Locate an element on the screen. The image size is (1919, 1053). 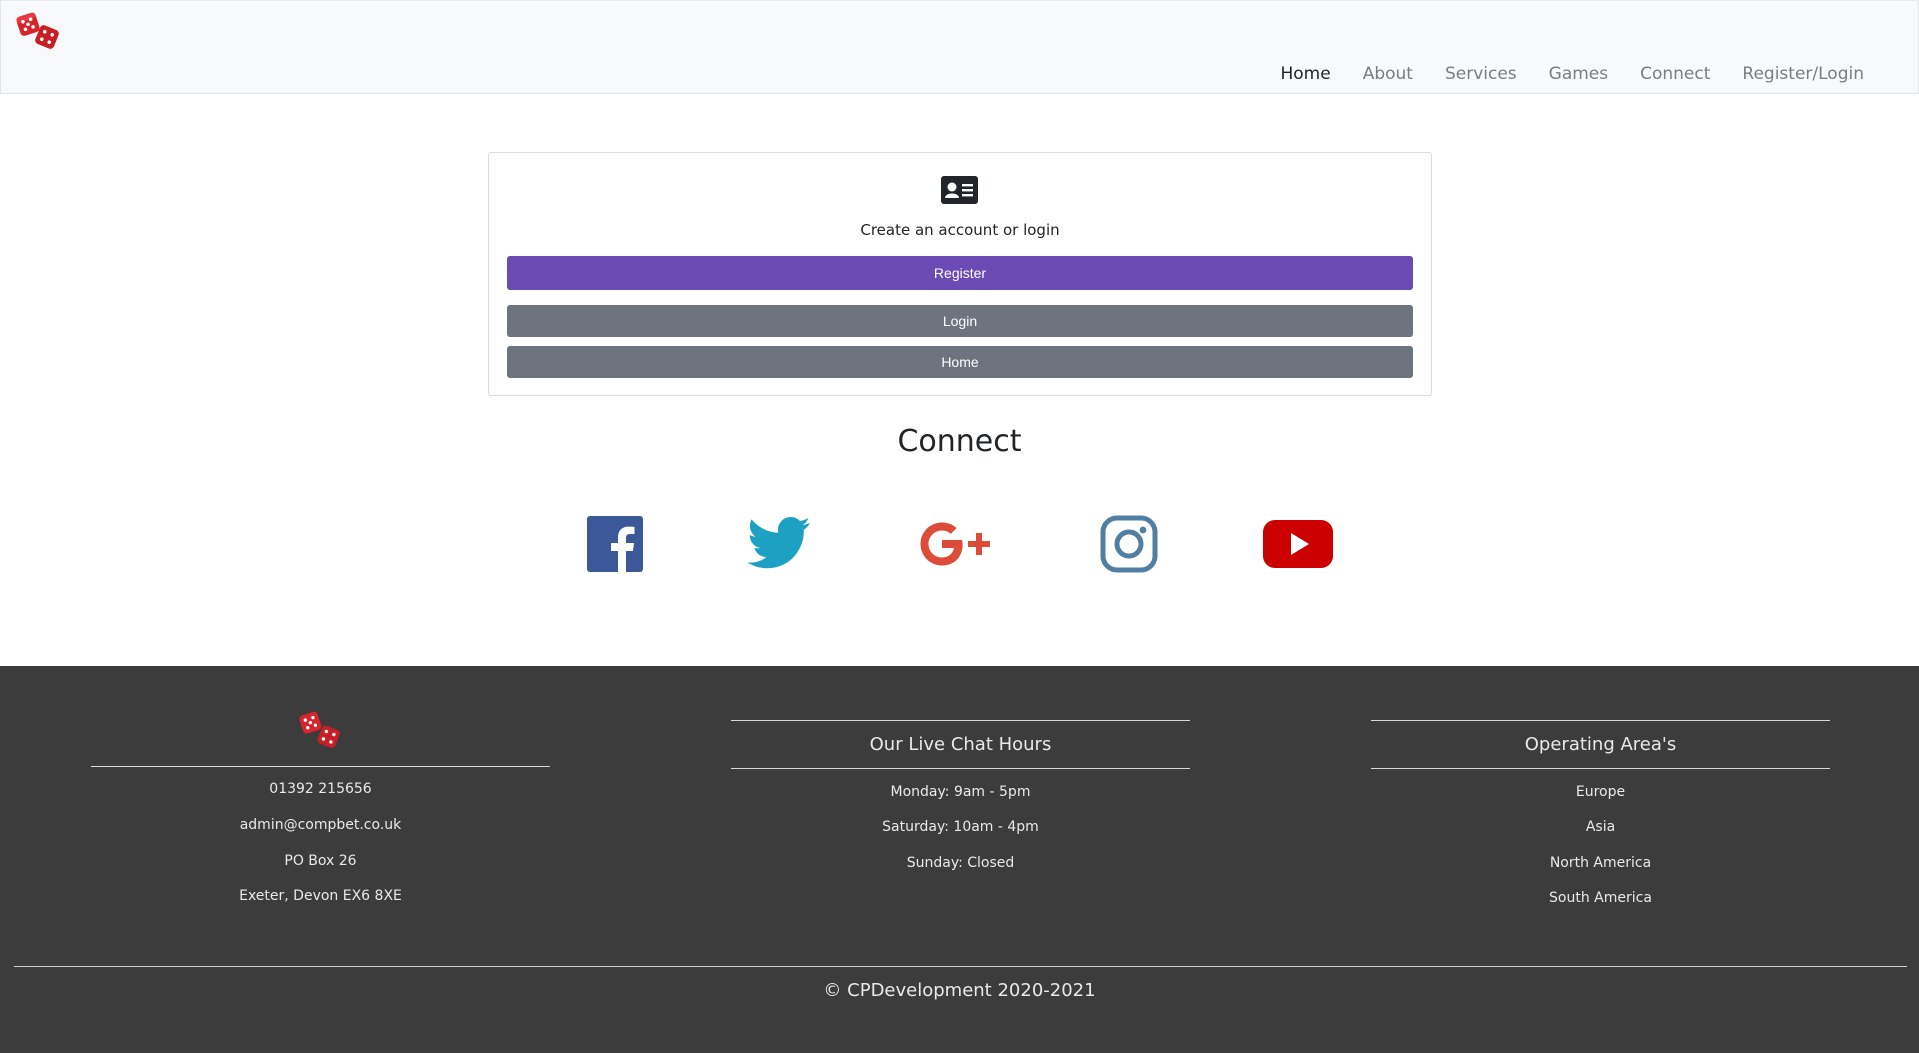
footer-divider is located at coordinates (960, 966).